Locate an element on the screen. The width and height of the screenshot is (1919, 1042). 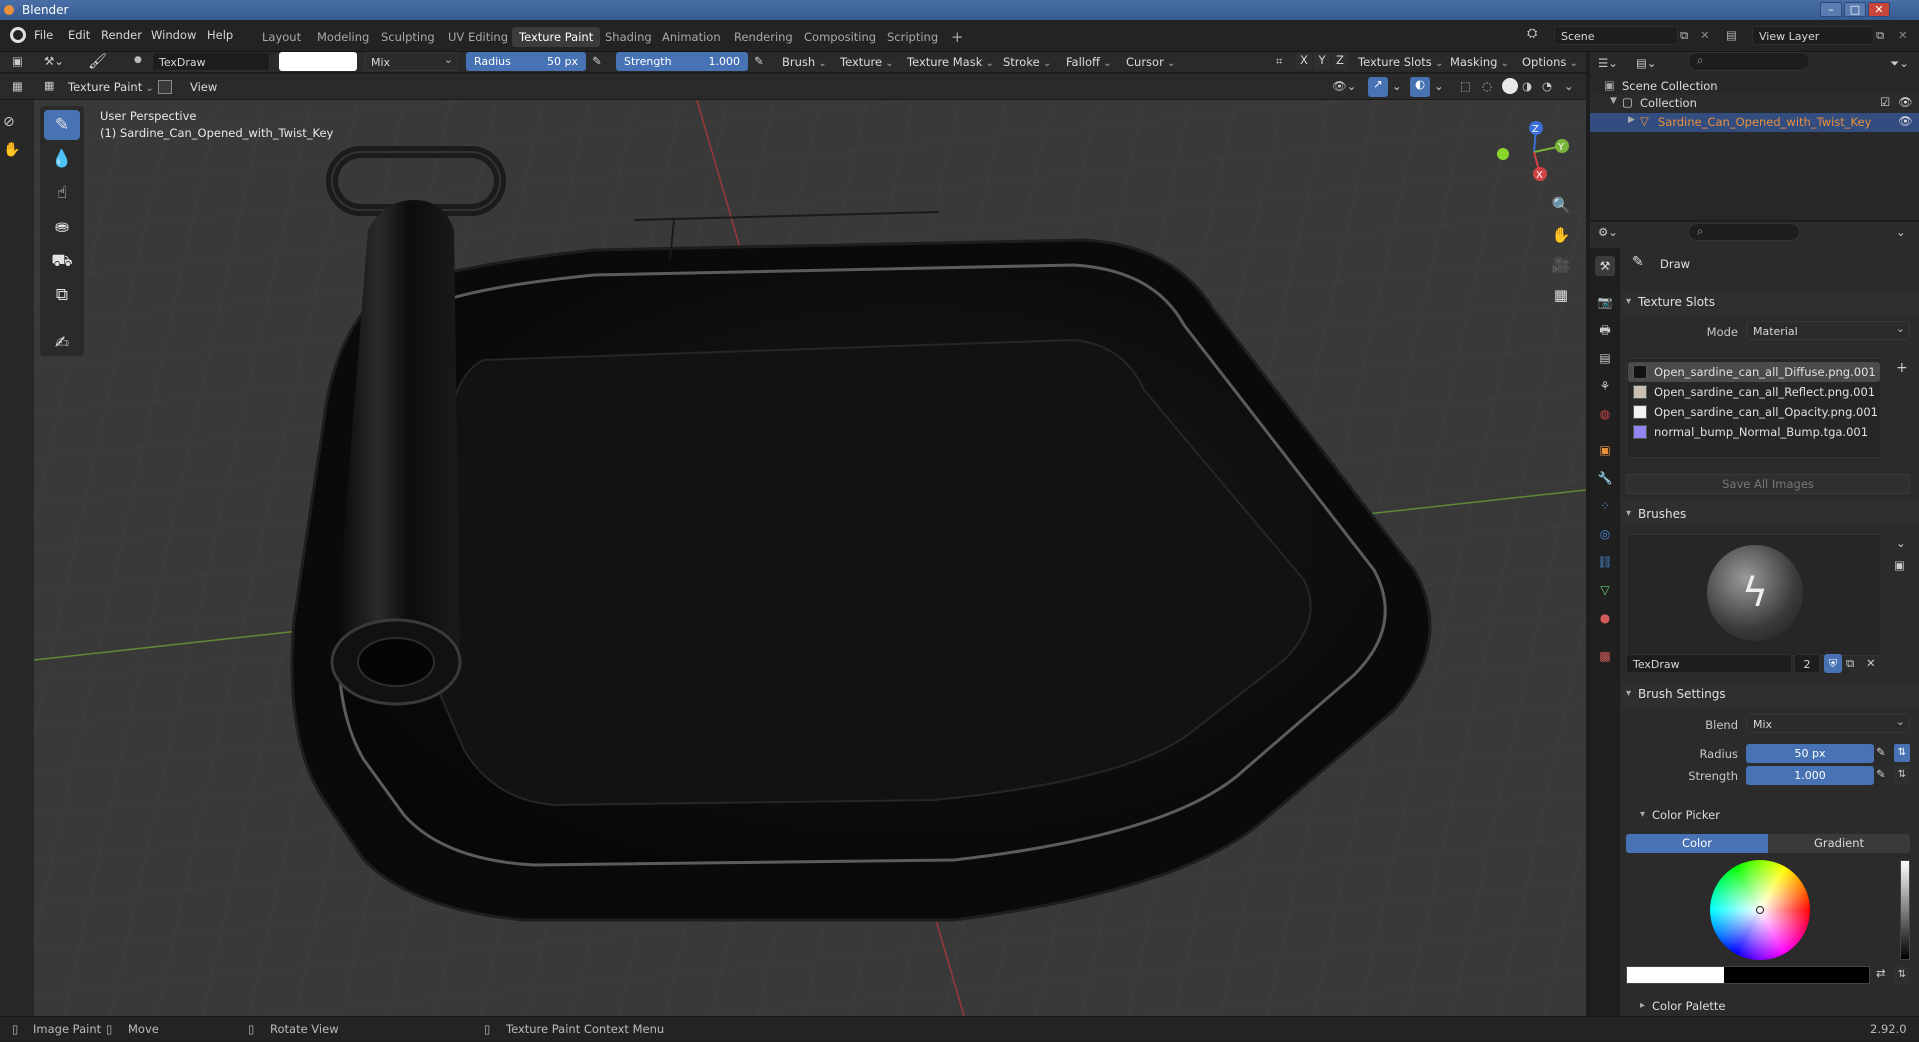
collection-row: ▼ ▢ Collection ☑ 👁 is located at coordinates (1754, 103).